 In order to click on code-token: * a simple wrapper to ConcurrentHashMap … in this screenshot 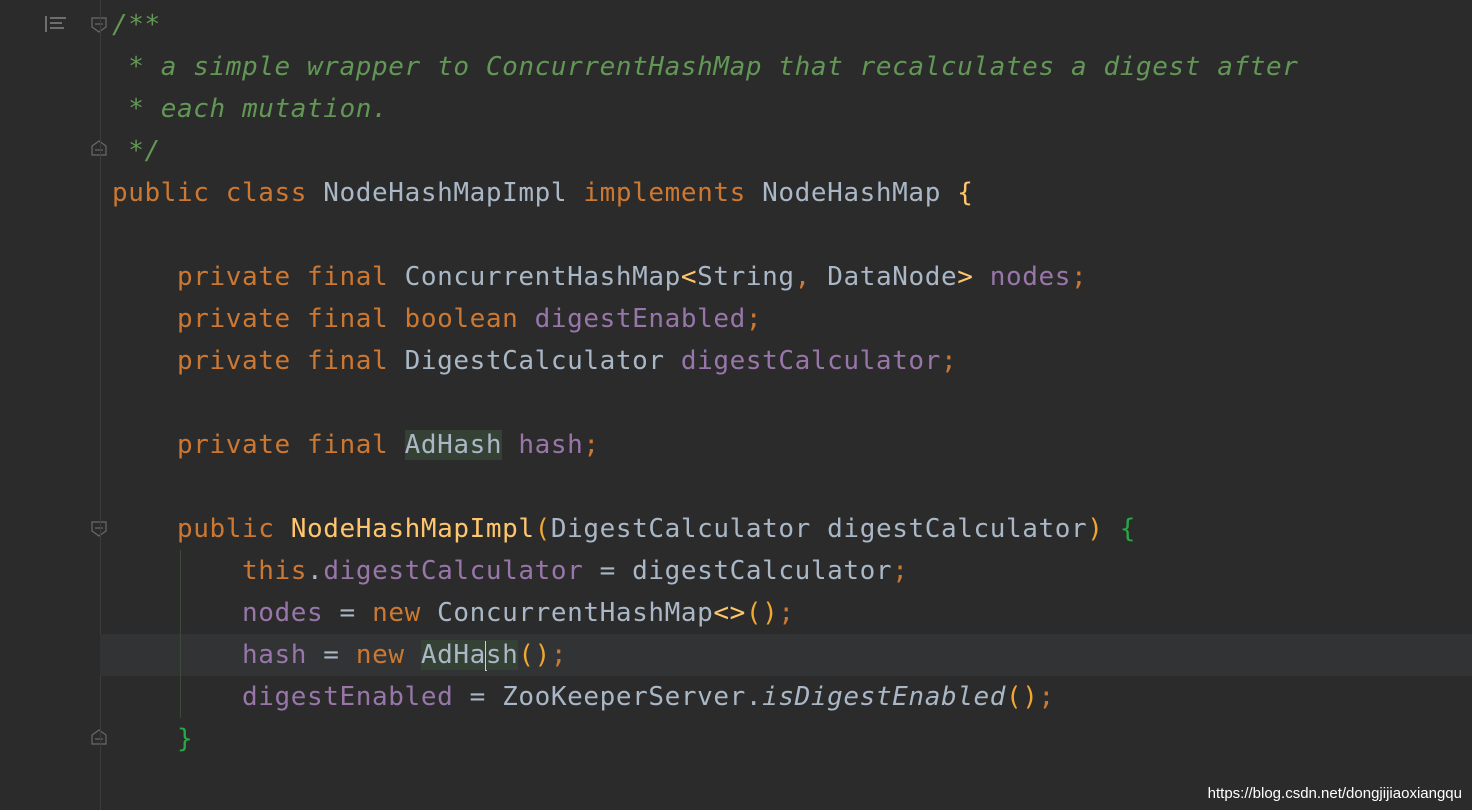, I will do `click(705, 67)`.